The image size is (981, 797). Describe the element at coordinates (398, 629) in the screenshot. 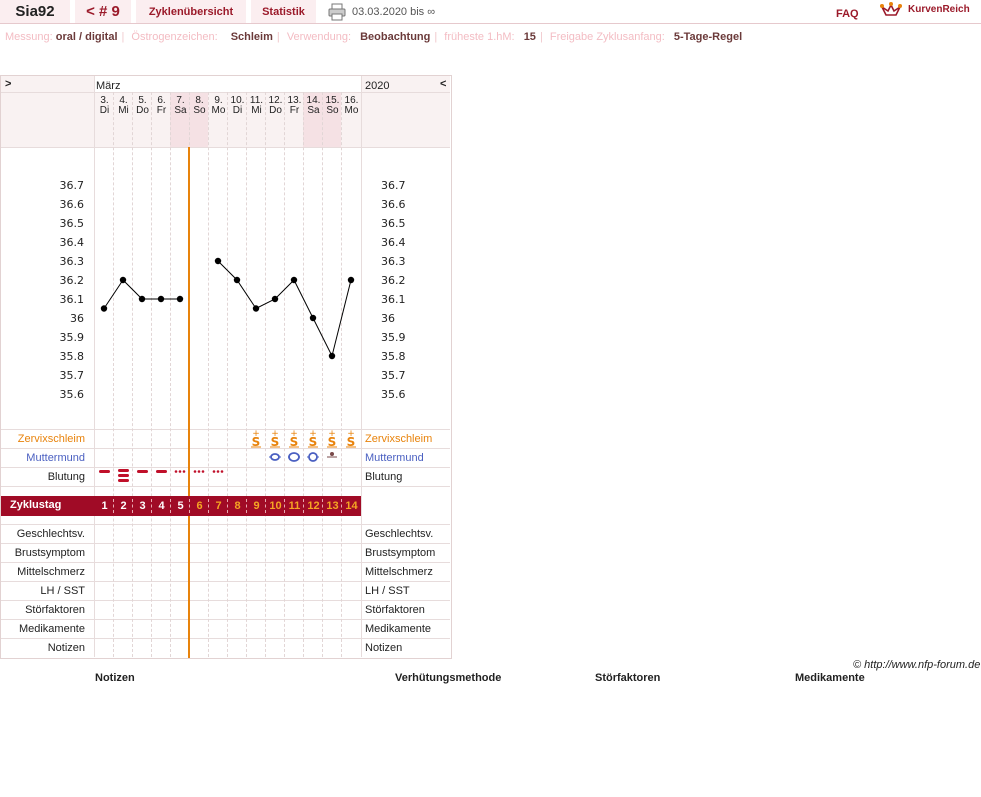

I see `row-label-right-medikamente: Medikamente` at that location.